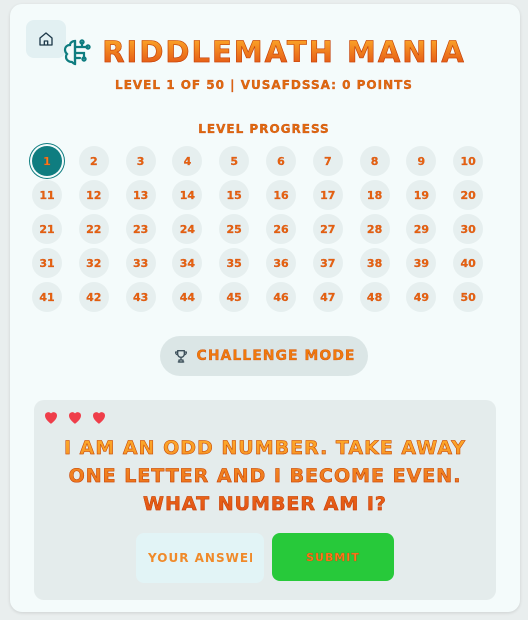  Describe the element at coordinates (234, 229) in the screenshot. I see `level-button-25: 25` at that location.